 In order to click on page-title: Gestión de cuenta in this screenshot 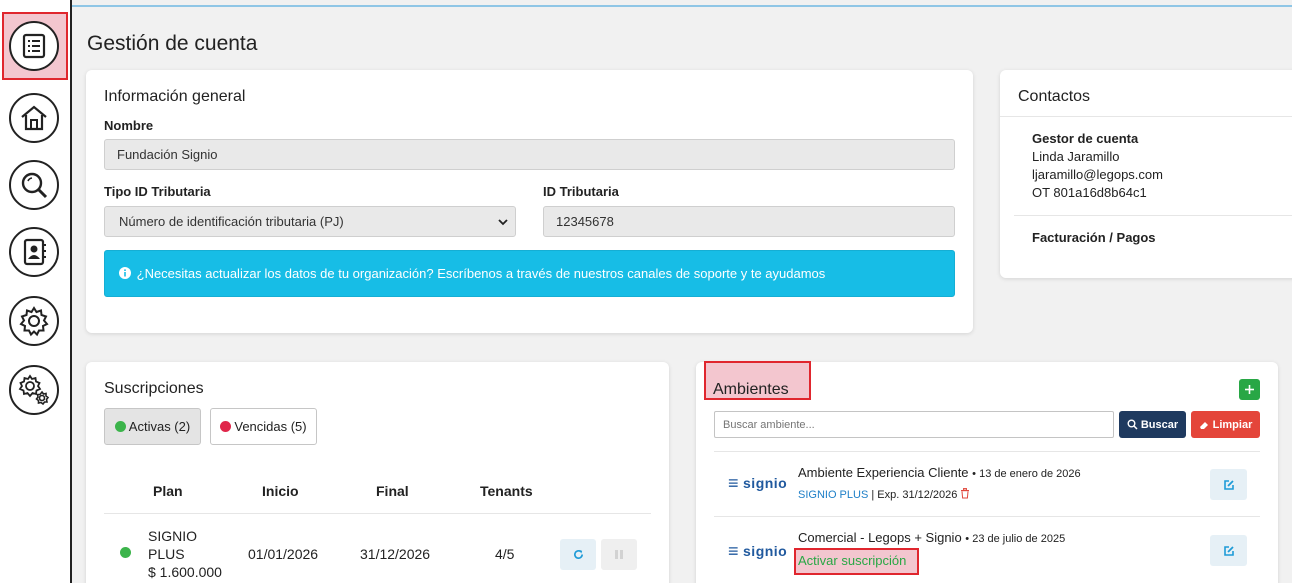, I will do `click(172, 43)`.